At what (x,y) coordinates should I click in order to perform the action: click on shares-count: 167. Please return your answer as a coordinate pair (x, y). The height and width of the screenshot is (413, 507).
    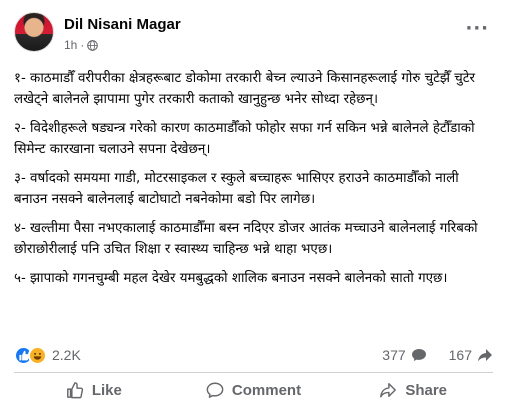
    Looking at the image, I should click on (460, 355).